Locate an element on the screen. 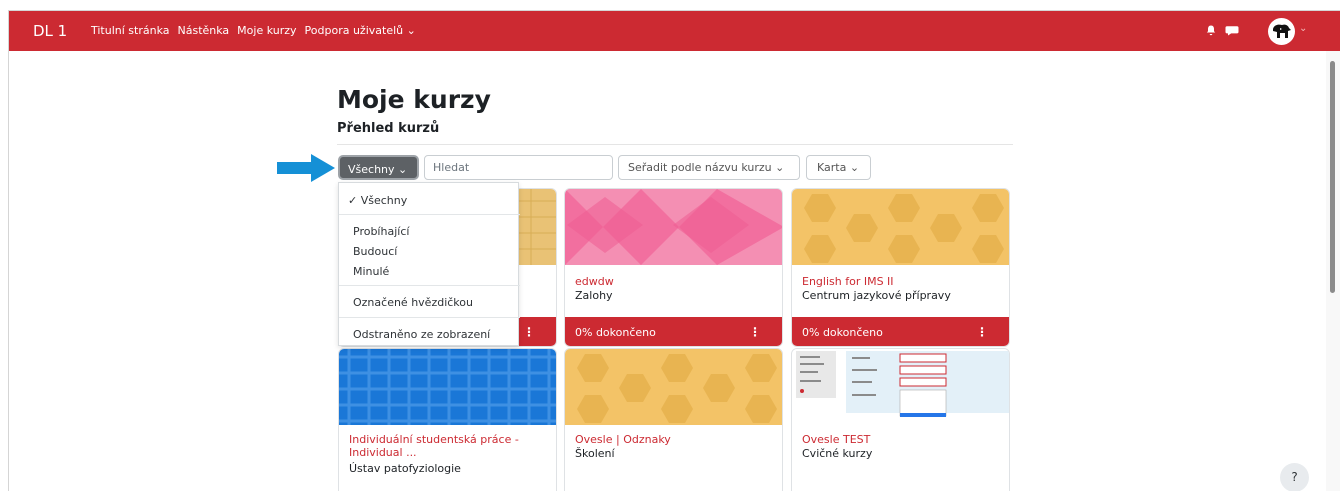 The width and height of the screenshot is (1340, 491). sort-label: Seřadit podle názvu kurzu is located at coordinates (700, 167).